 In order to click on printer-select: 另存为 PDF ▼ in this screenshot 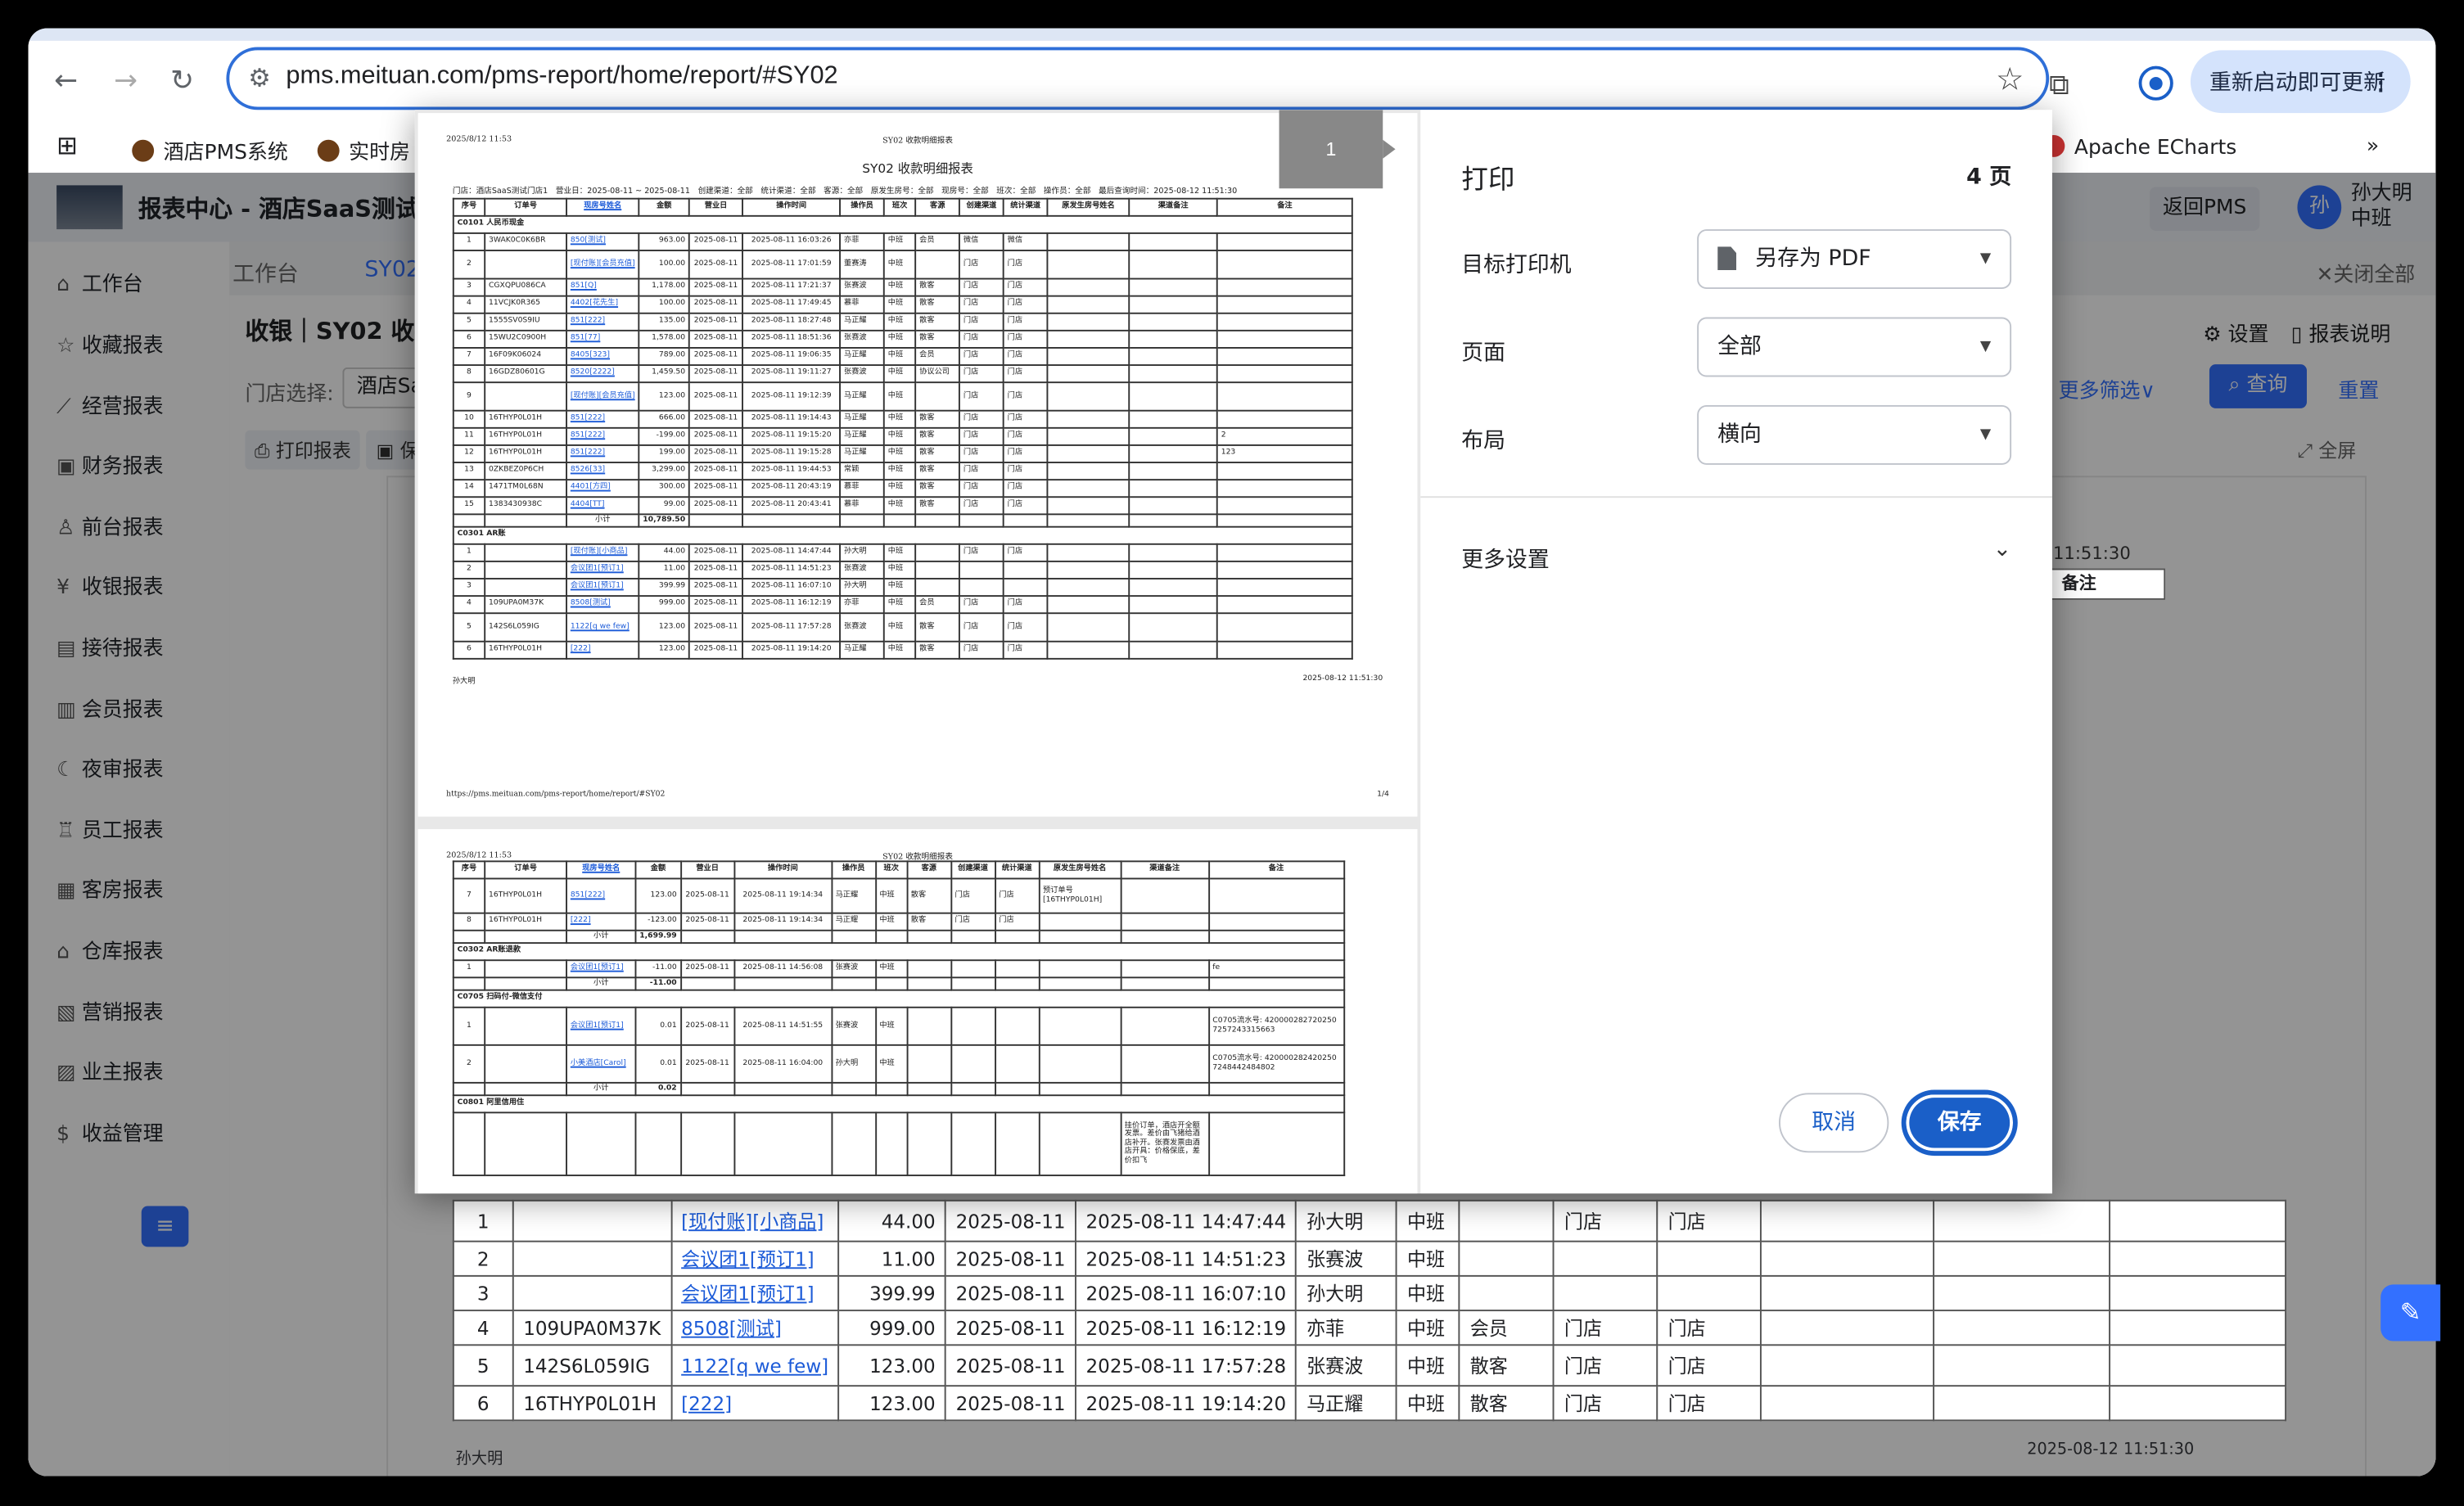, I will do `click(1854, 259)`.